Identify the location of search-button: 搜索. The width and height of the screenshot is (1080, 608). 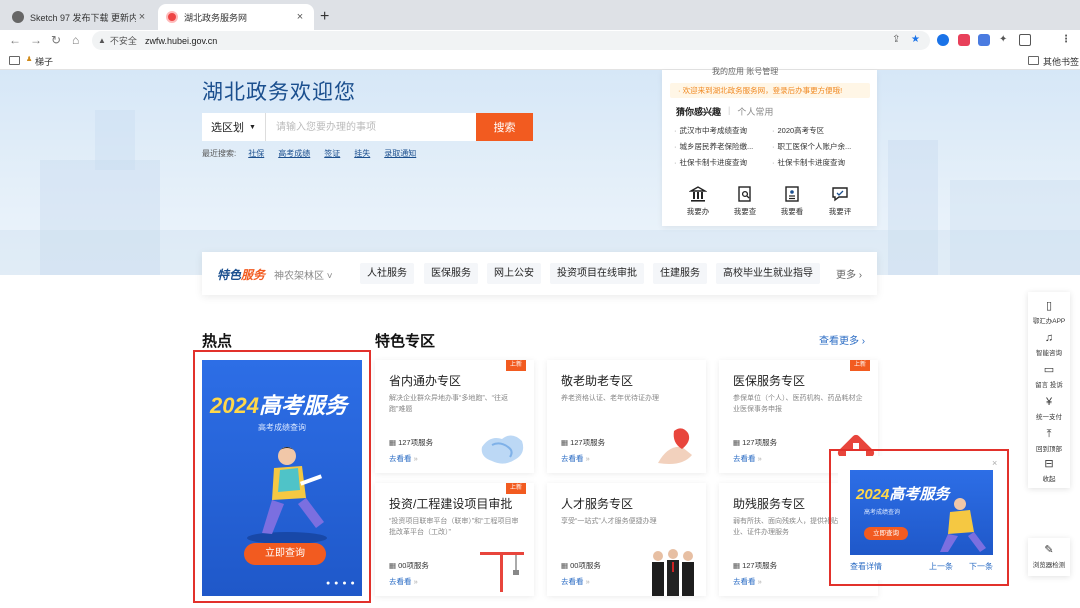
(504, 127).